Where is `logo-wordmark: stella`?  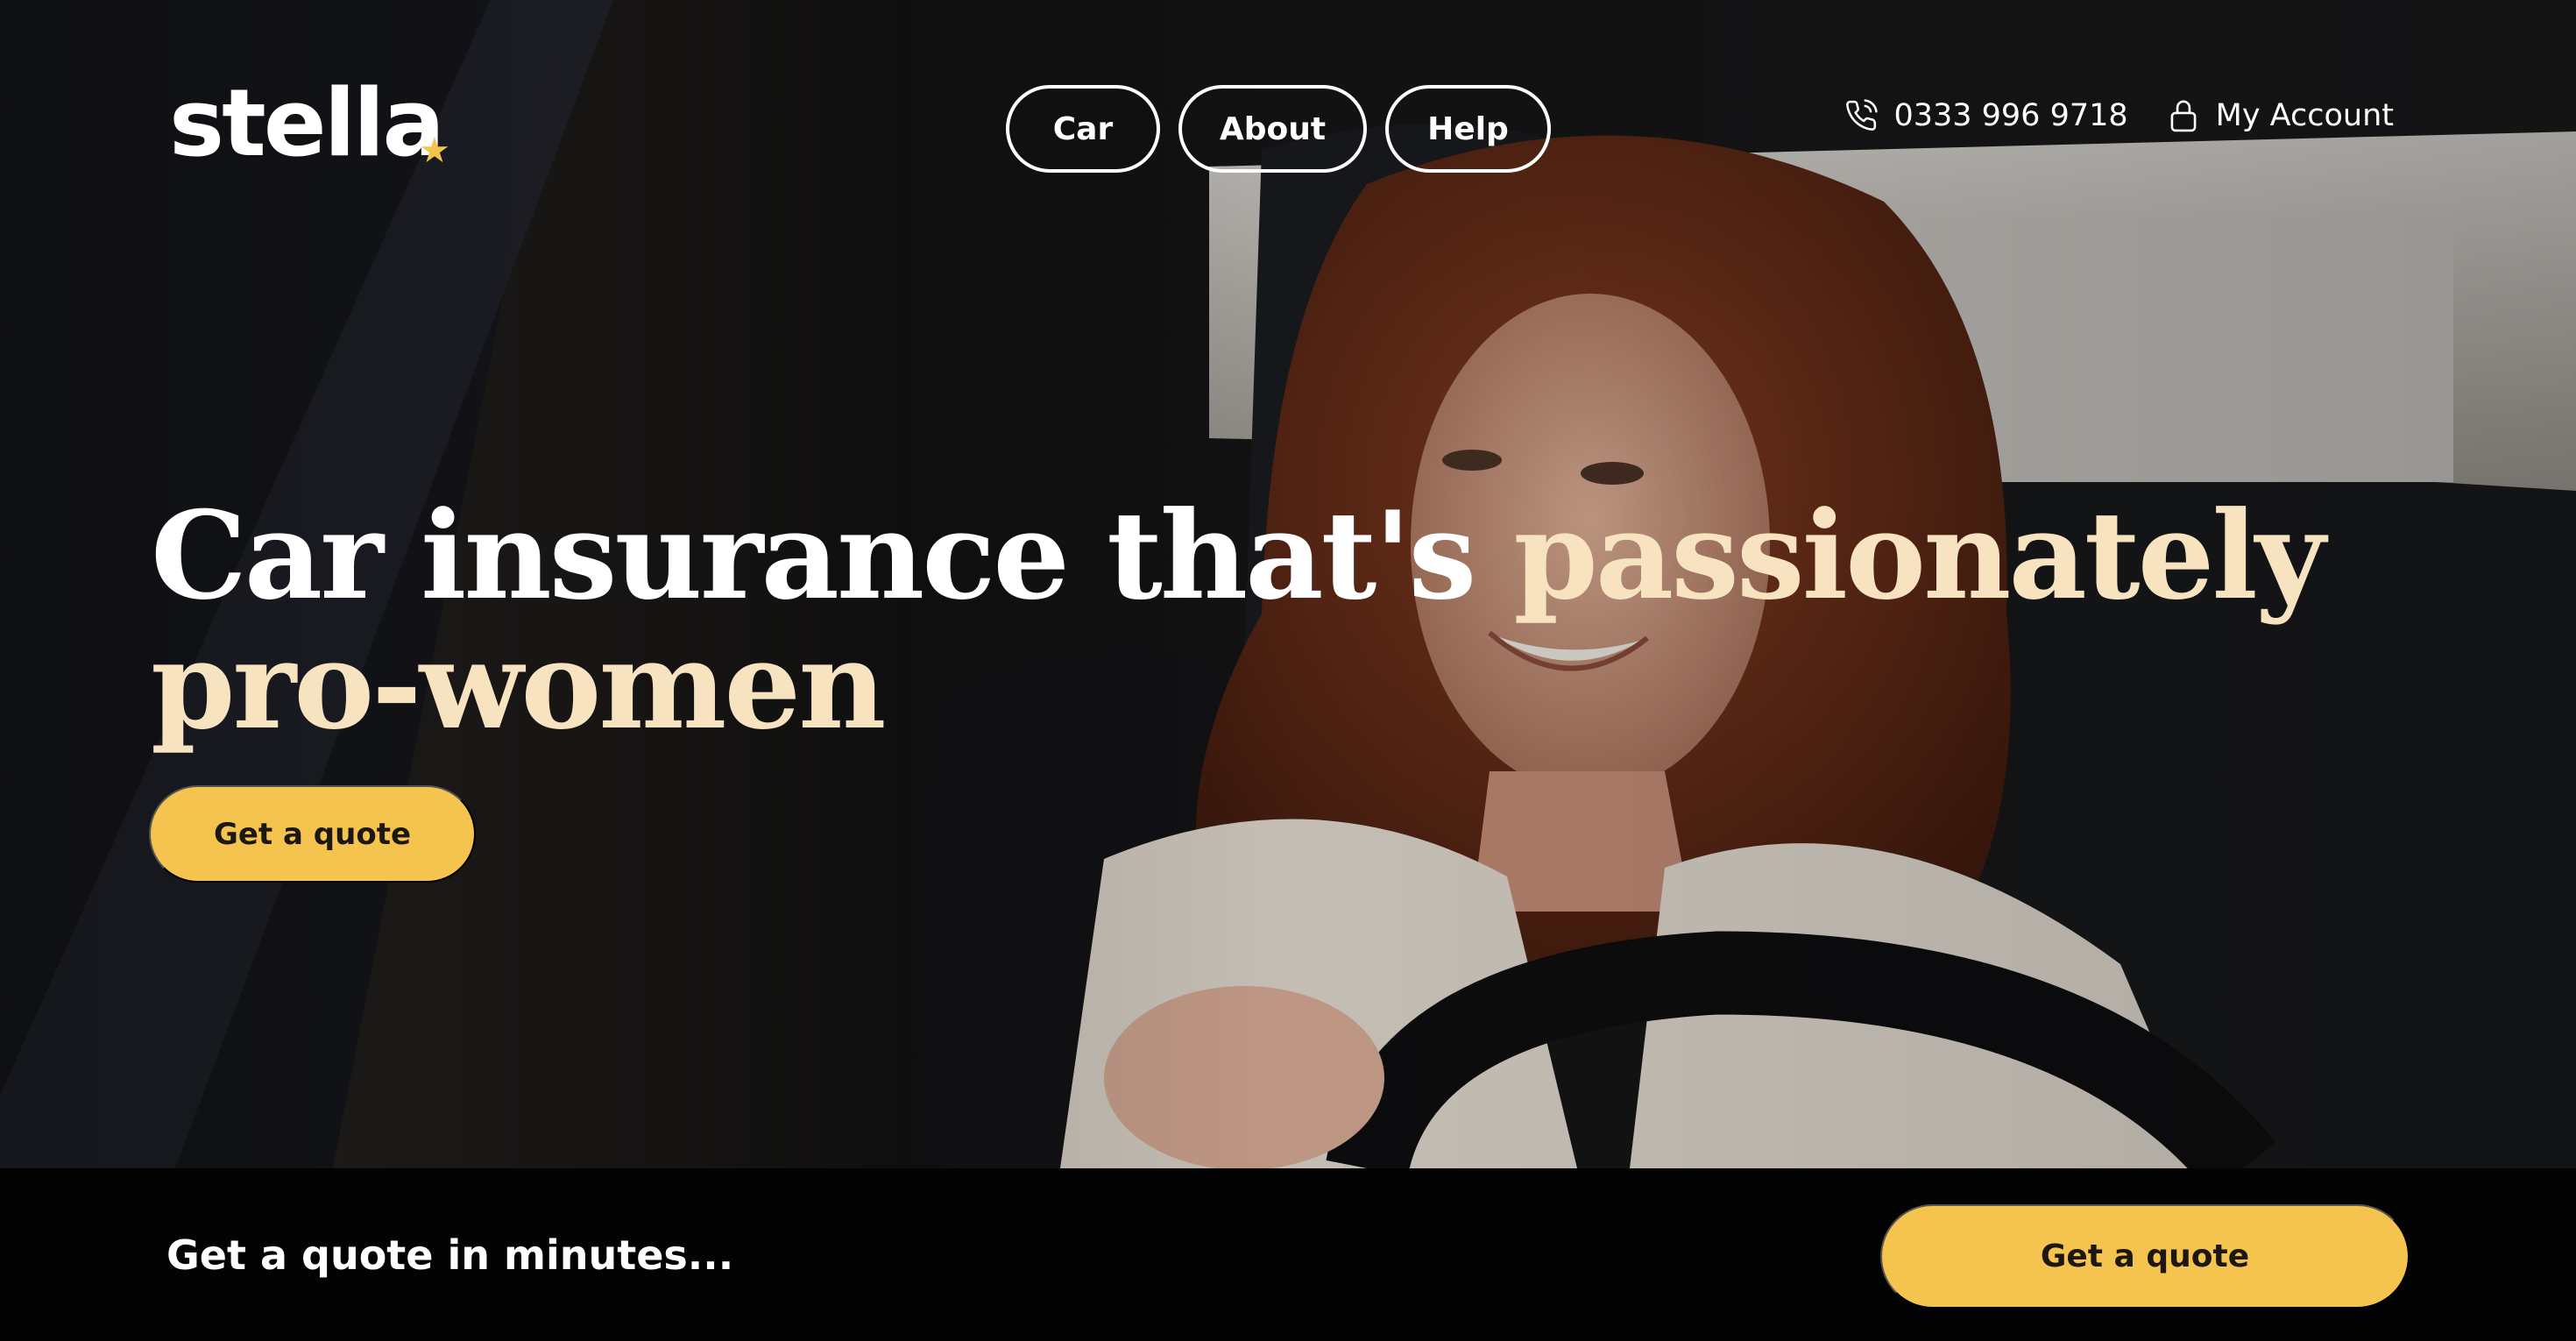 logo-wordmark: stella is located at coordinates (307, 123).